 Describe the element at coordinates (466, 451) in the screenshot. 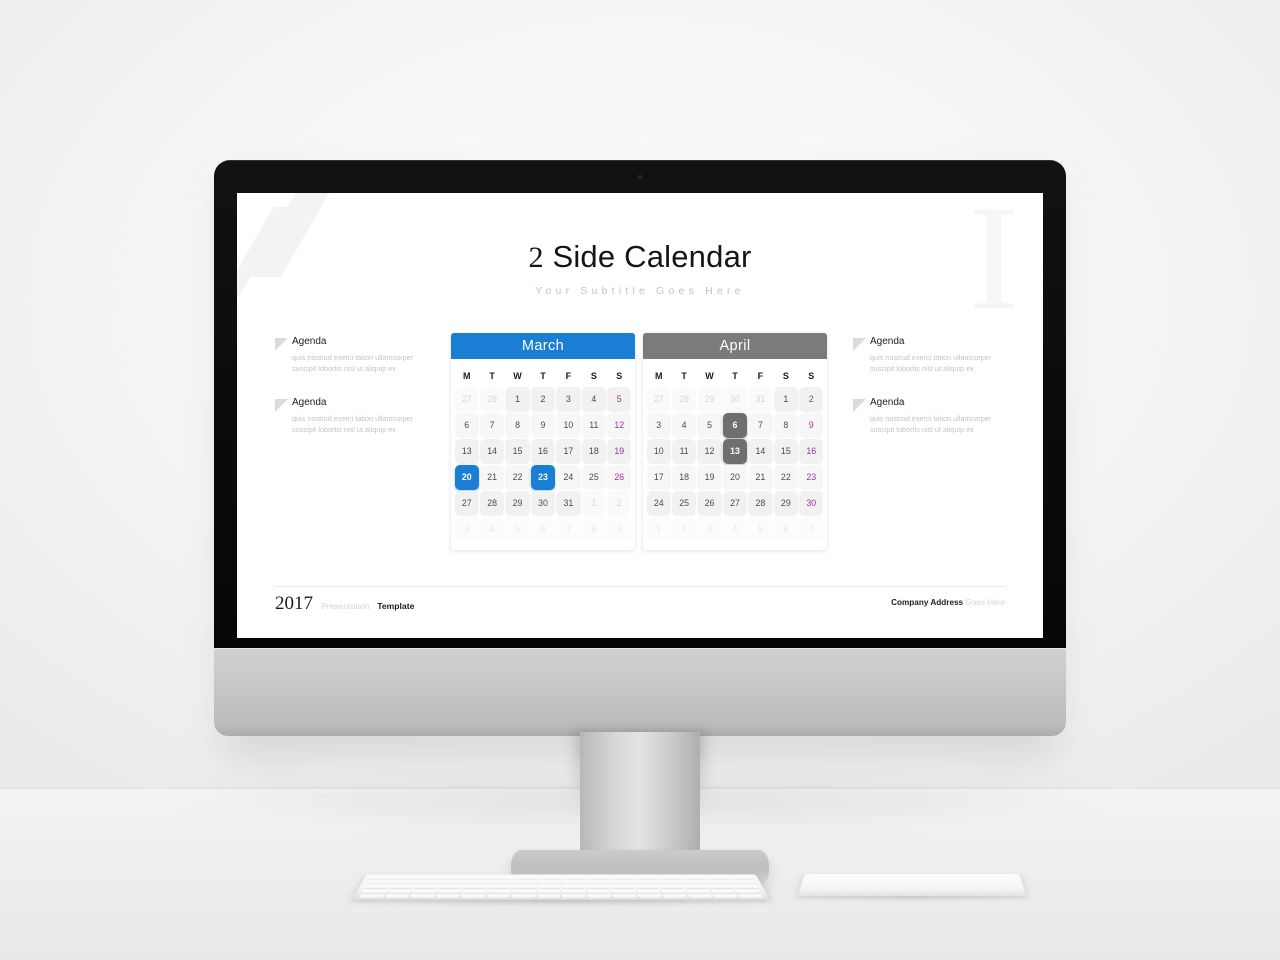

I see `calendar-day: 13` at that location.